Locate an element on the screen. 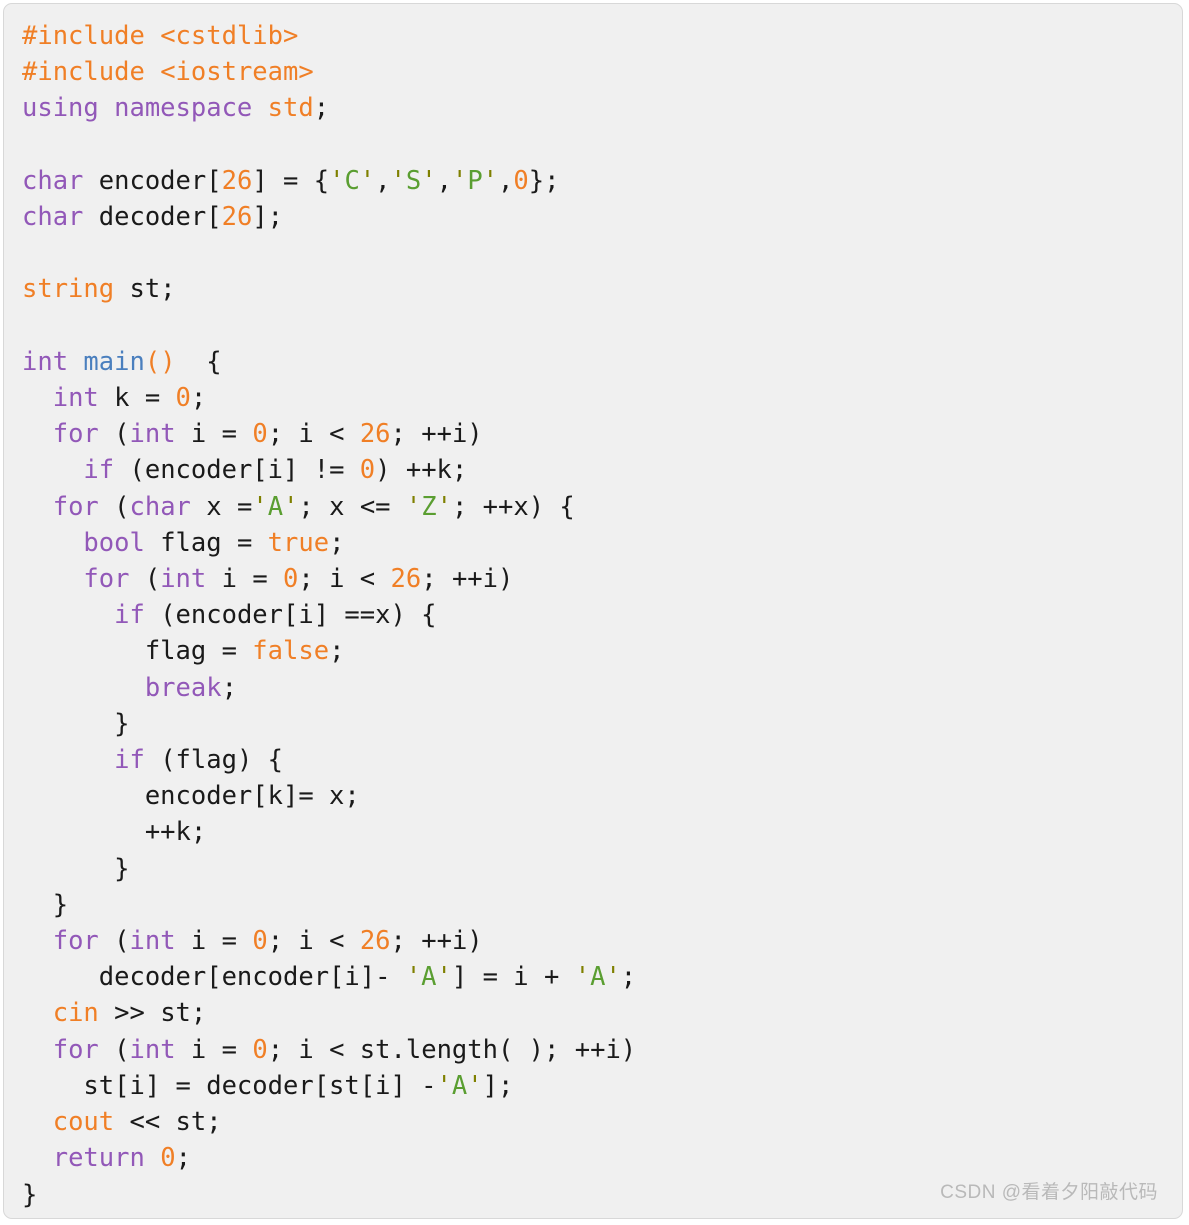 Image resolution: width=1189 pixels, height=1225 pixels. code-token-txt: (encoder[i] != is located at coordinates (237, 470).